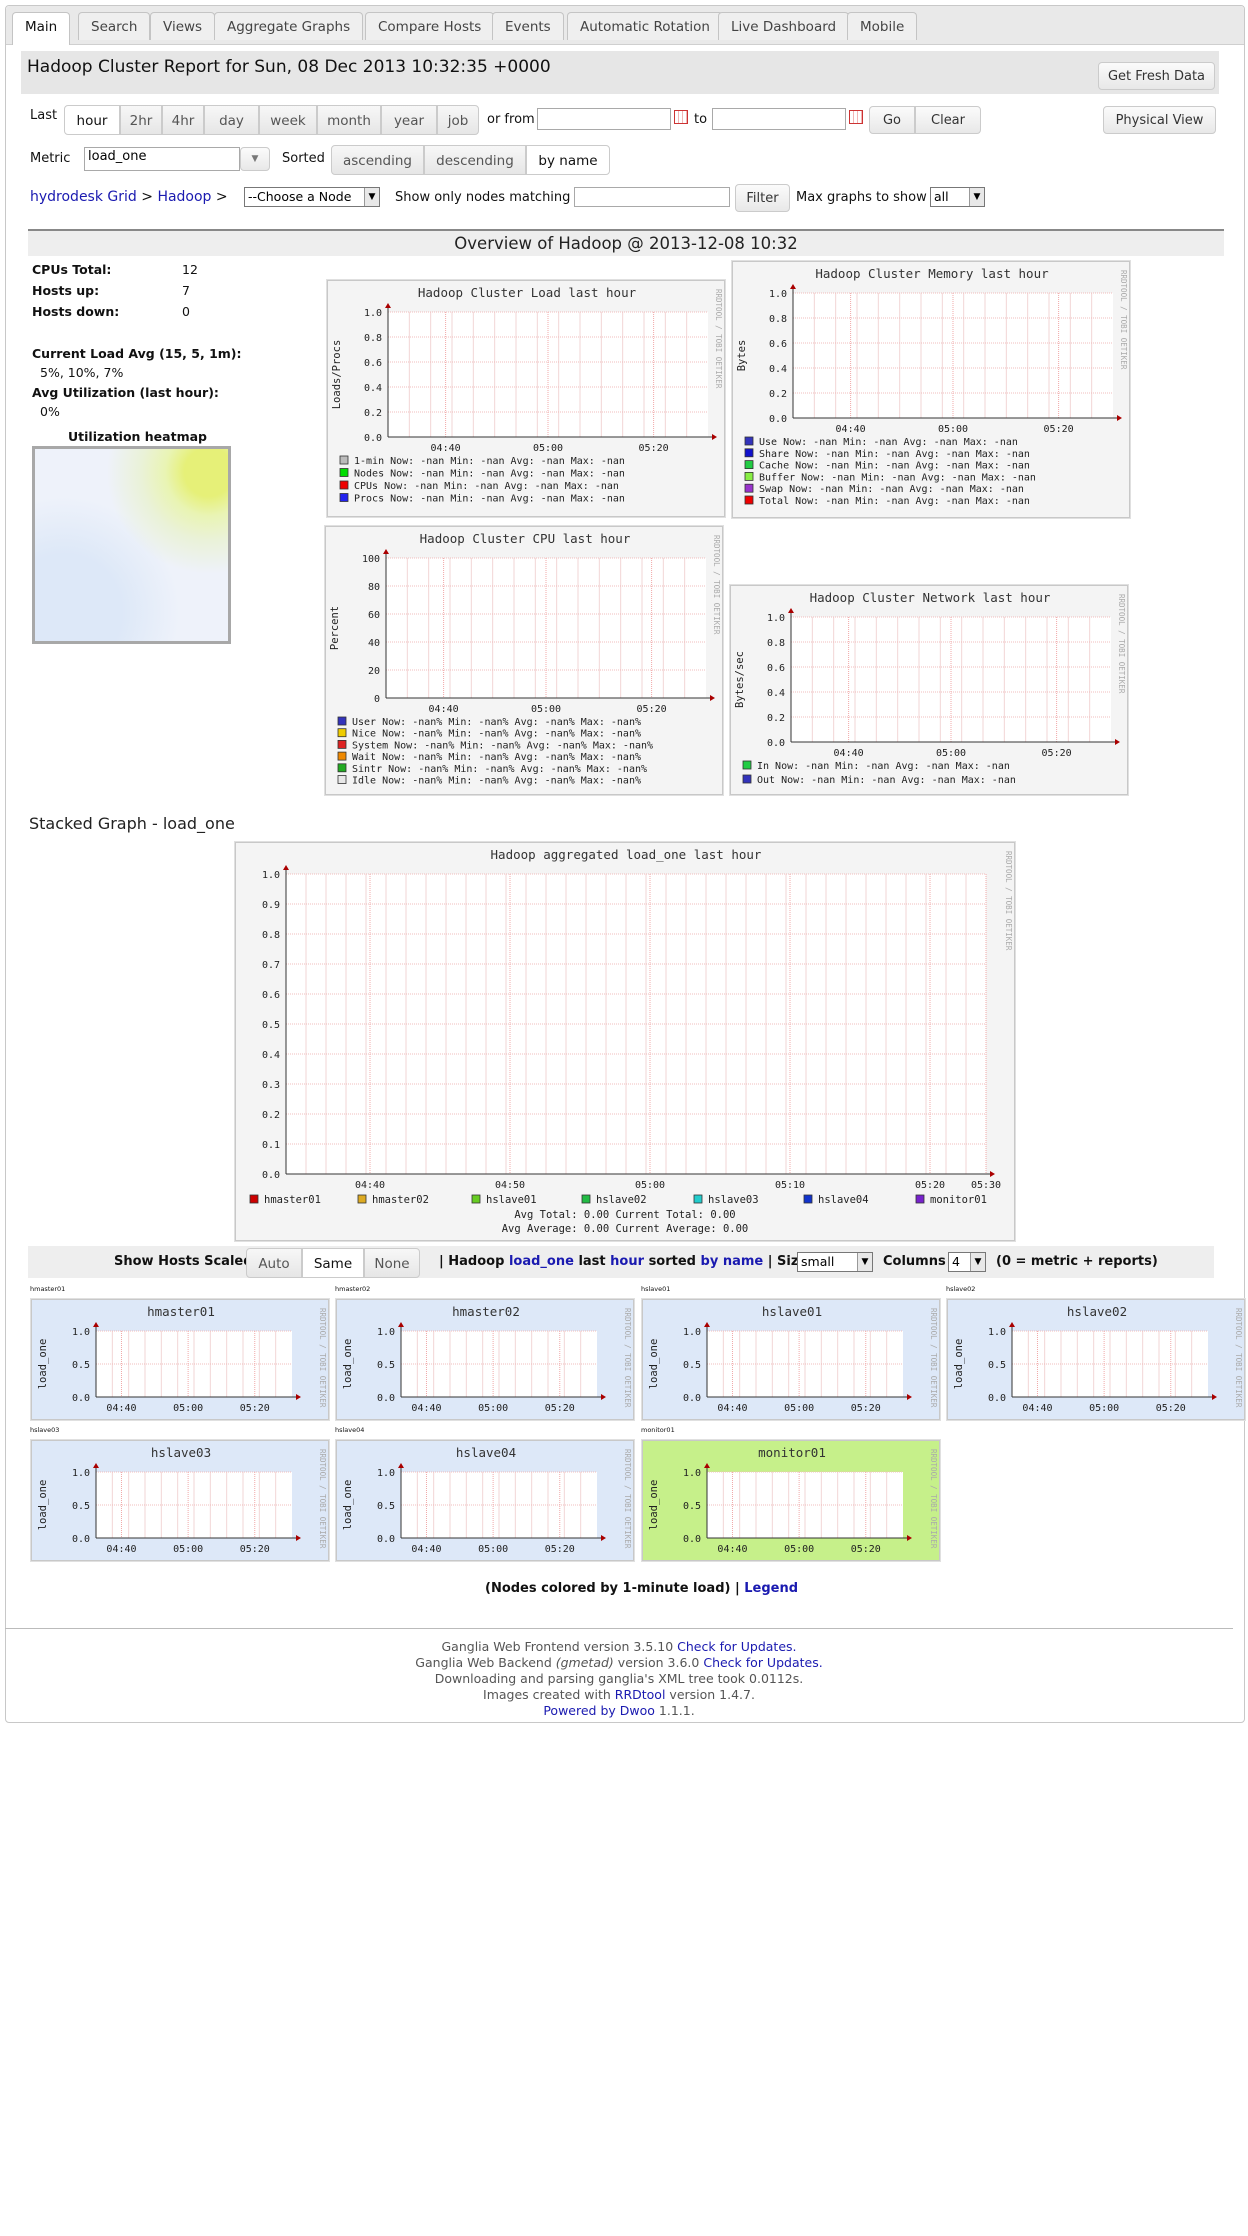 The width and height of the screenshot is (1248, 2236). I want to click on dwoo-link: Powered by Dwoo, so click(599, 1710).